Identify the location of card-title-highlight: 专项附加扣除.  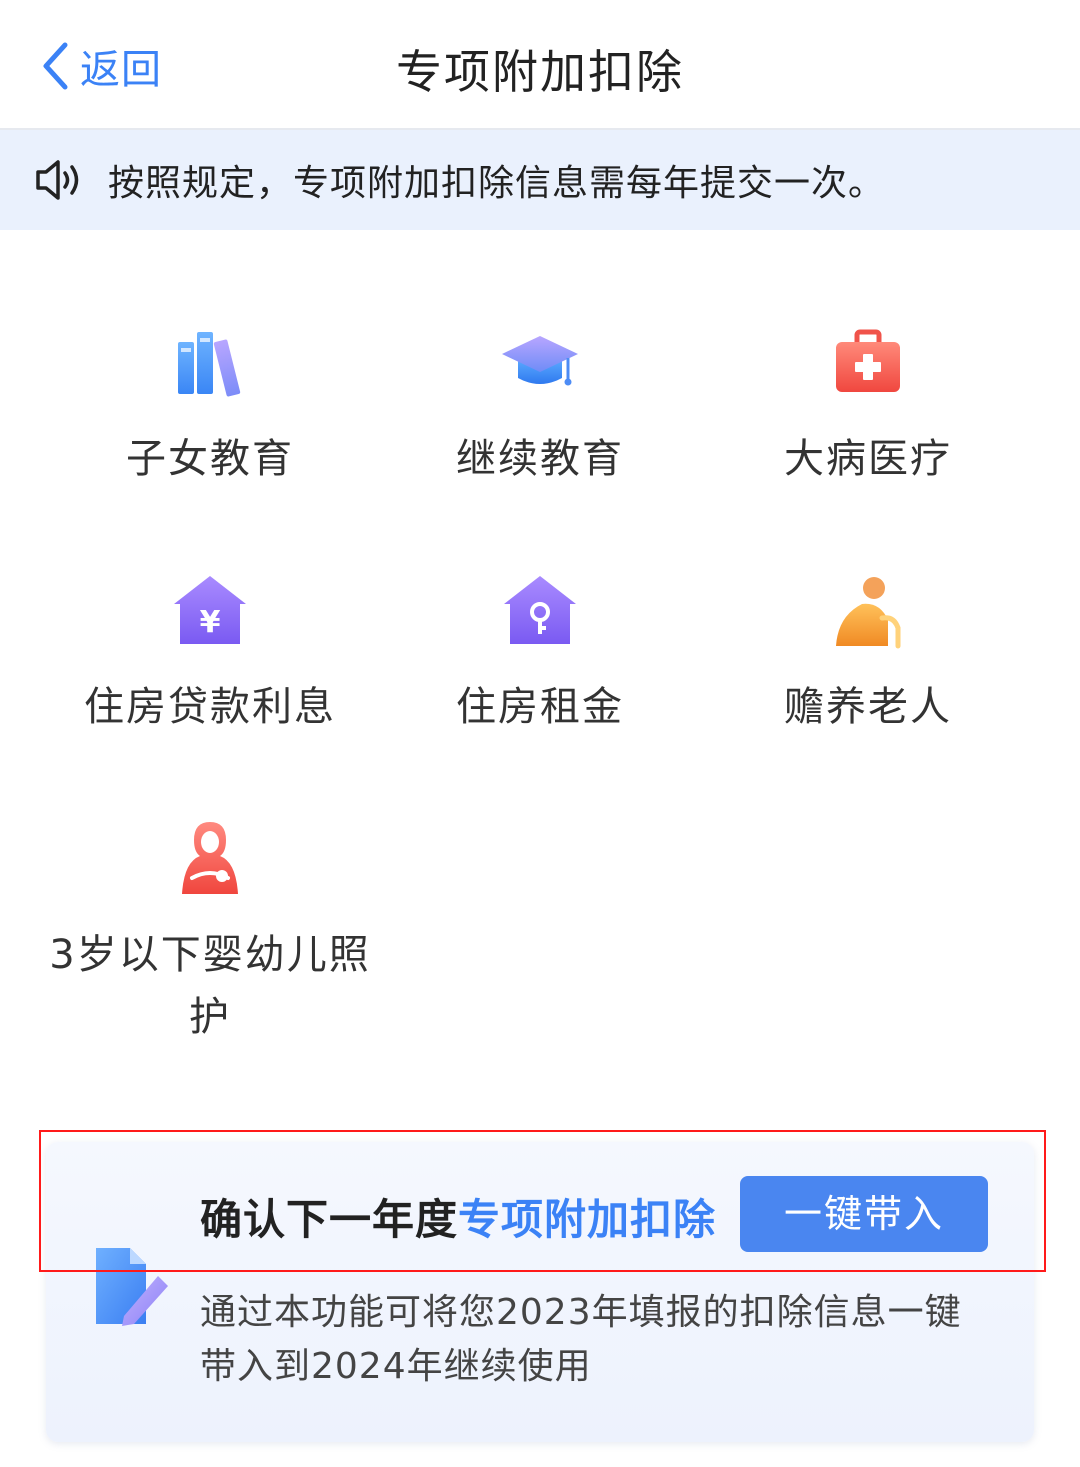
(587, 1219).